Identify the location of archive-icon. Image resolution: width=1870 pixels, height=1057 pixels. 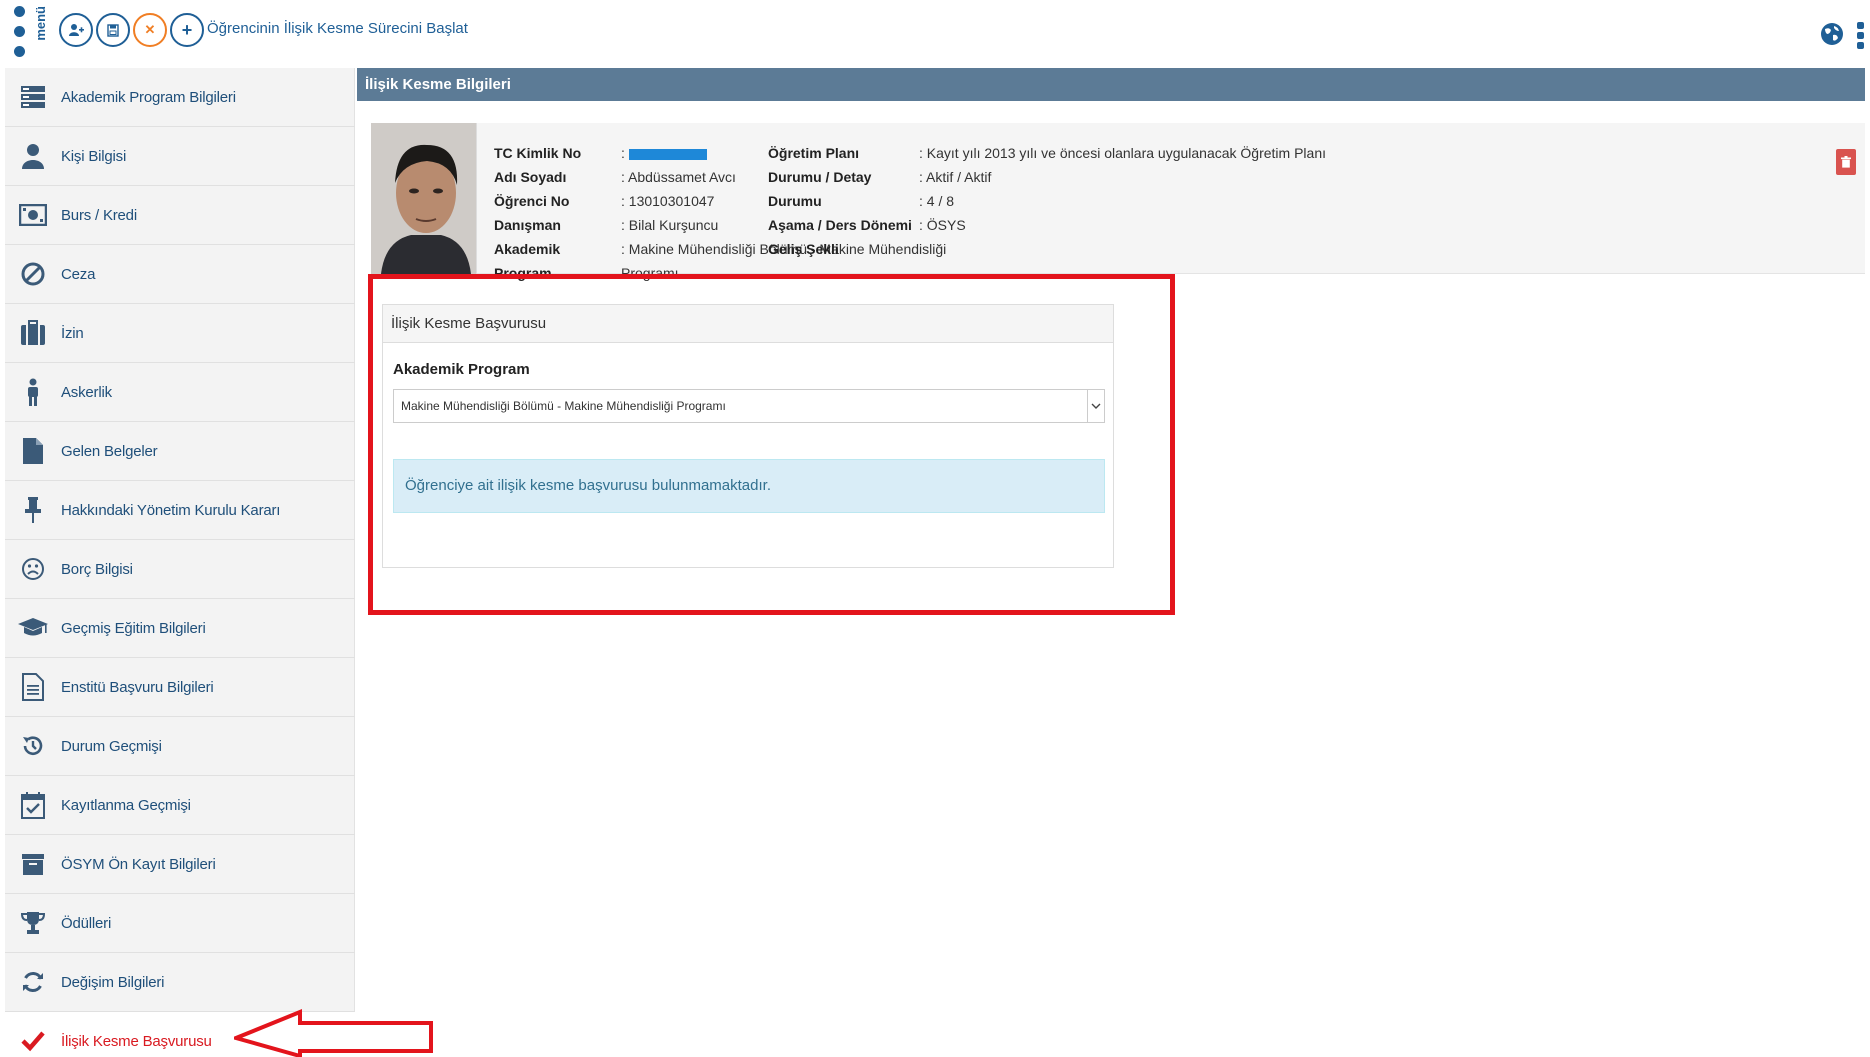
(33, 864).